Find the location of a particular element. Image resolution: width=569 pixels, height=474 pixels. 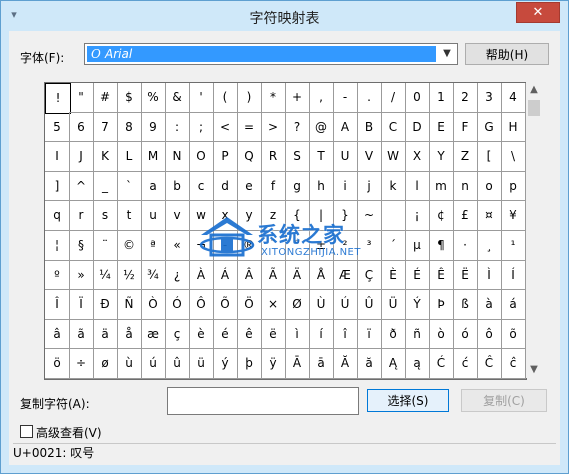

char-cell: A is located at coordinates (345, 127).